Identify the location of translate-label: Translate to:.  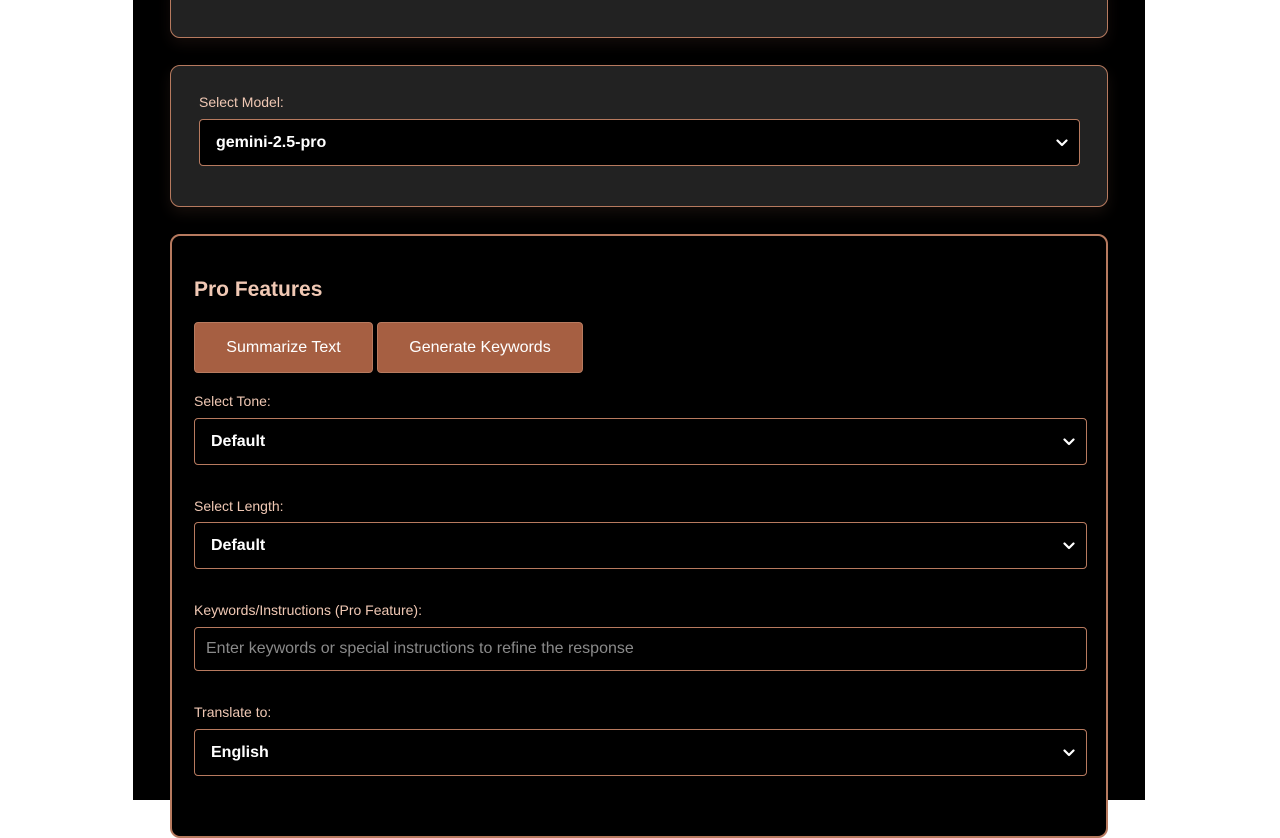
(233, 712).